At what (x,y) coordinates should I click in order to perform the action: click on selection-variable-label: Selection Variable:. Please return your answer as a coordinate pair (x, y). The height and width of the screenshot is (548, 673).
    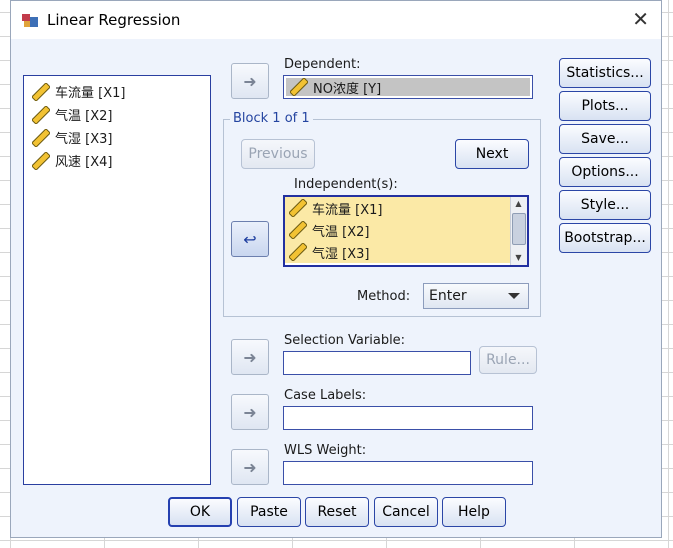
    Looking at the image, I should click on (345, 340).